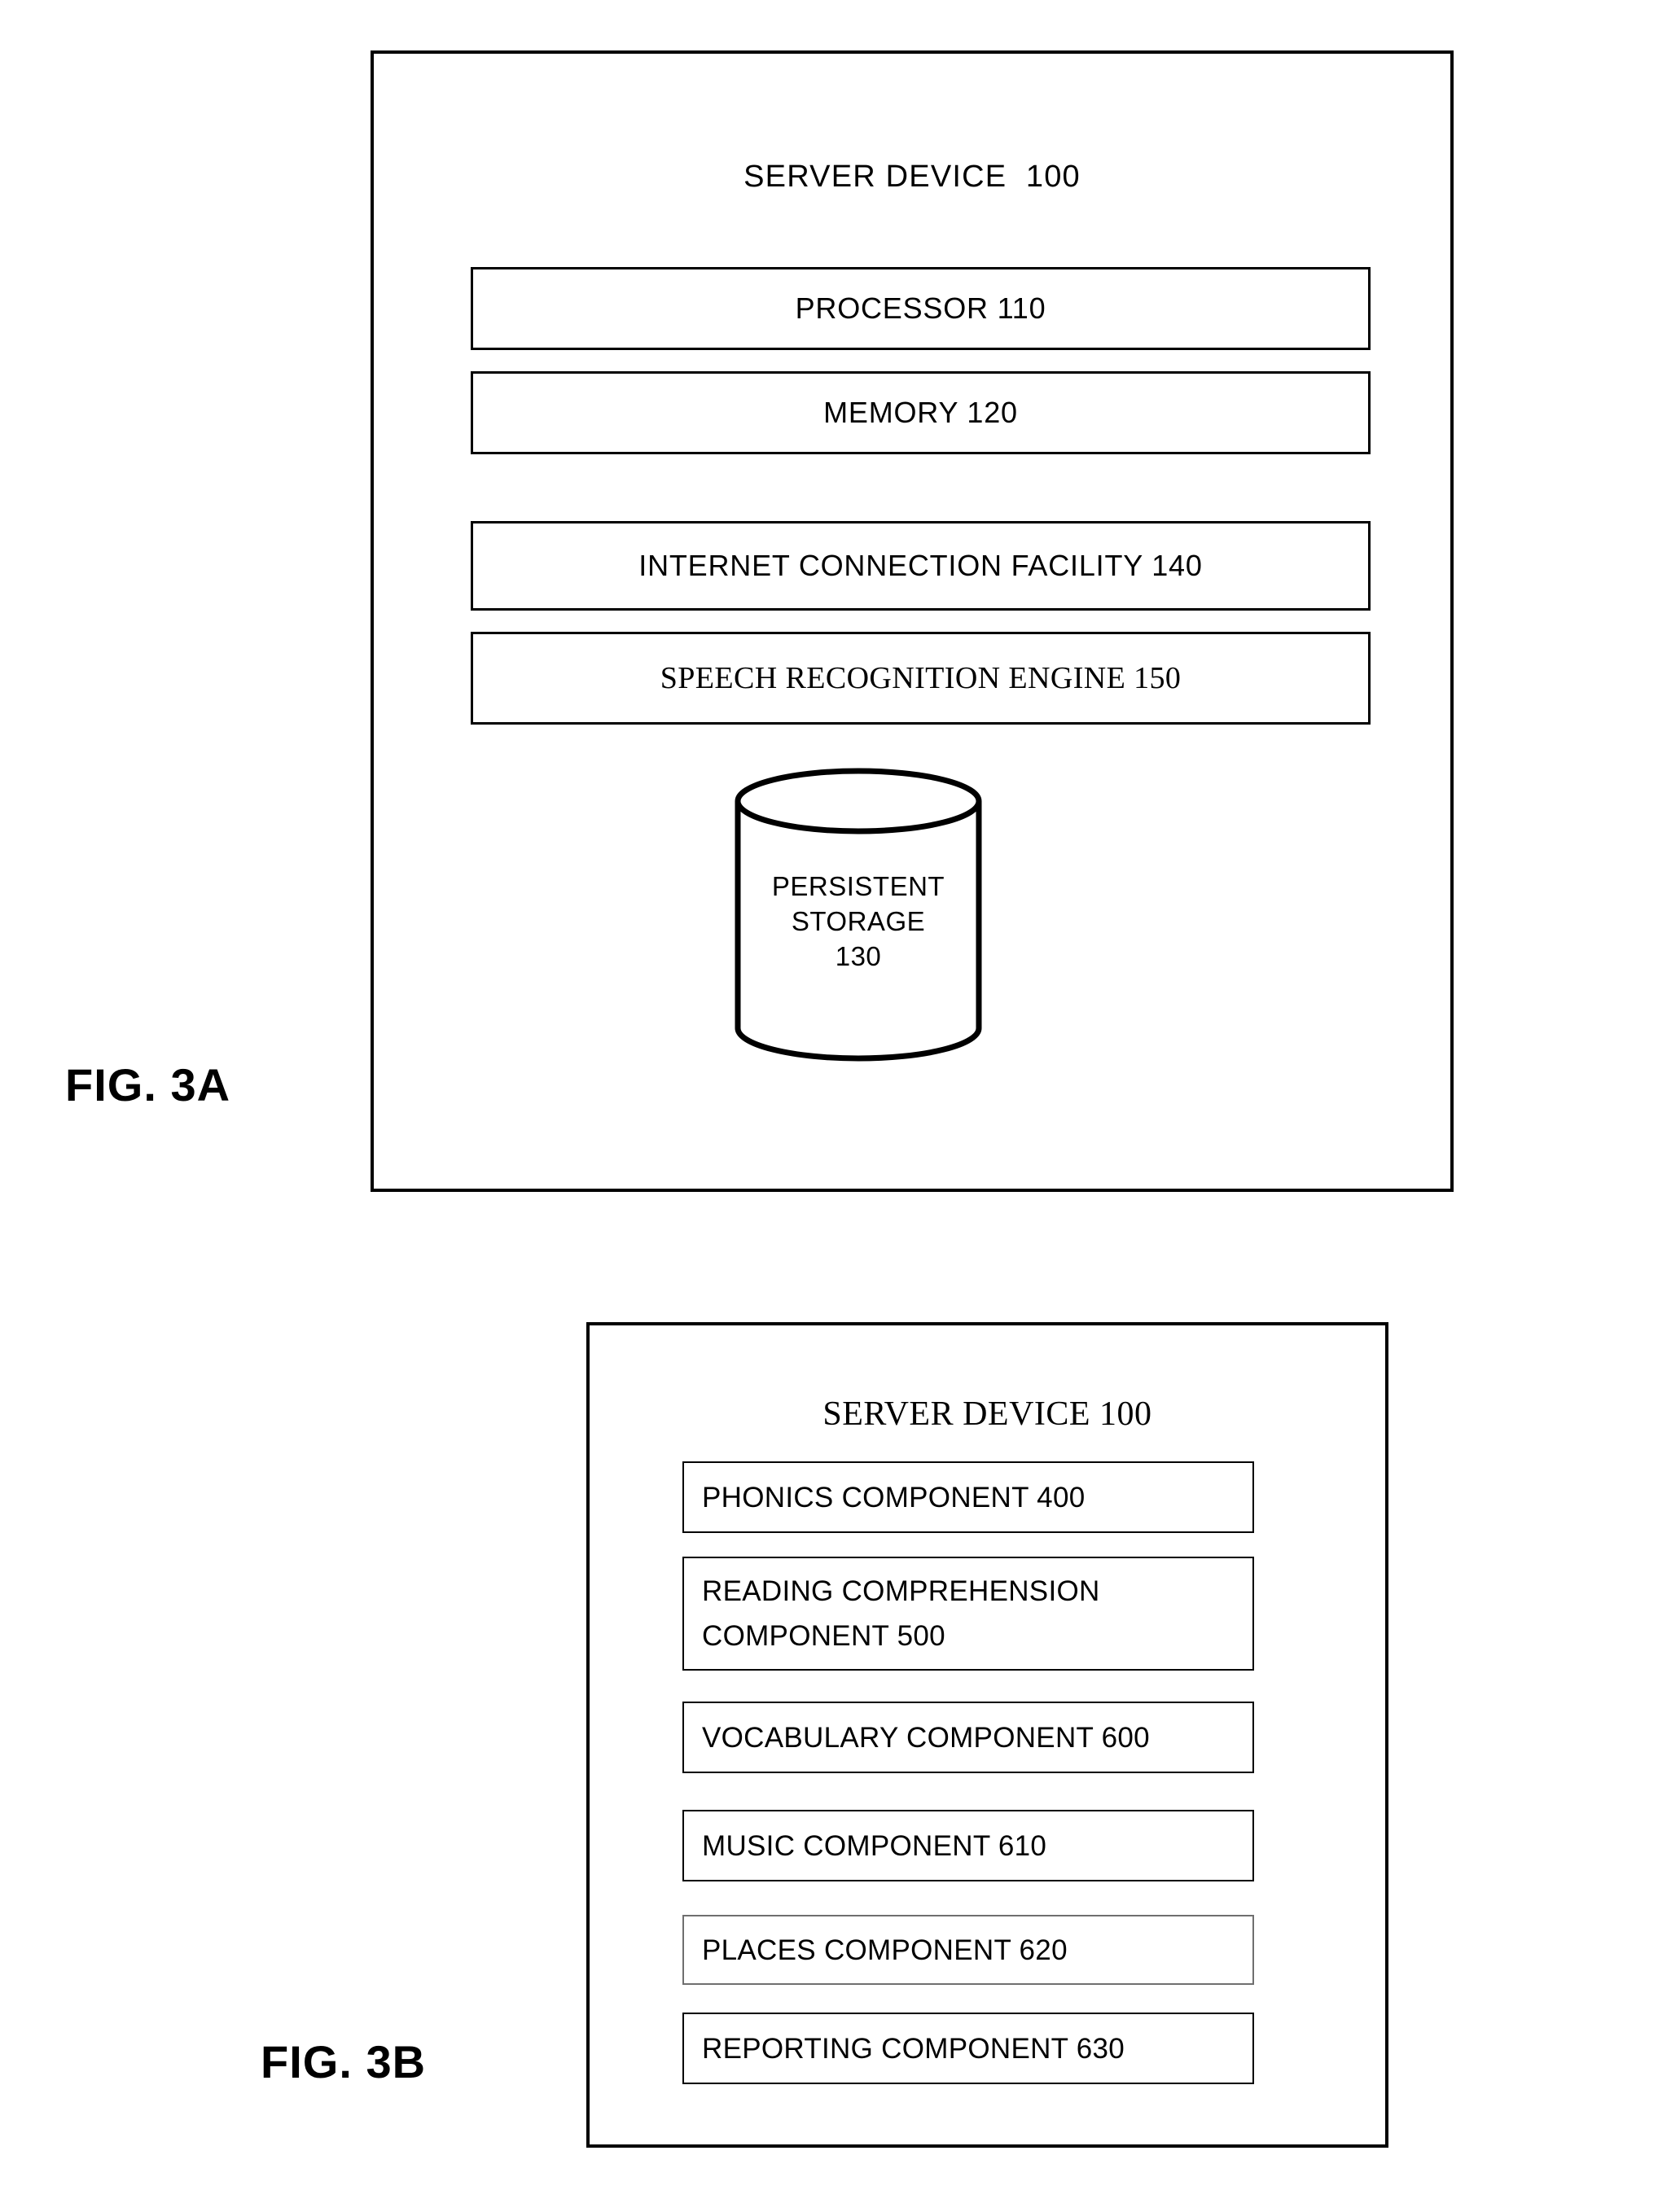 This screenshot has height=2212, width=1658. I want to click on component-label-phonics: PHONICS COMPONENT 400, so click(894, 1497).